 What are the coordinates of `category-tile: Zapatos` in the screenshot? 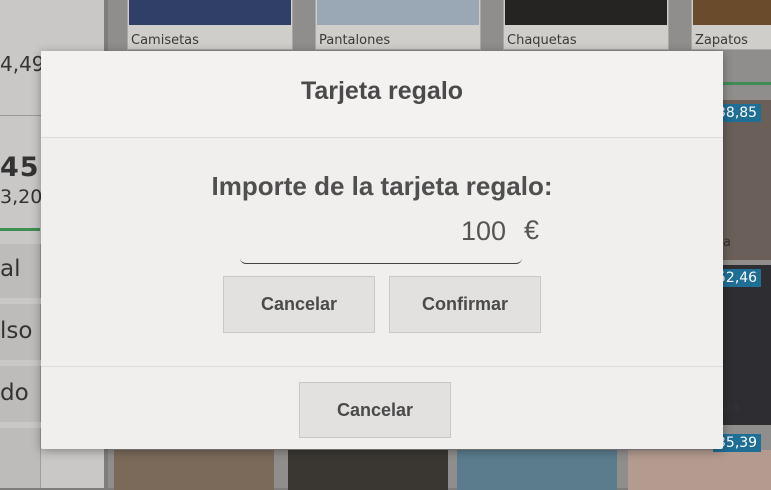 It's located at (731, 25).